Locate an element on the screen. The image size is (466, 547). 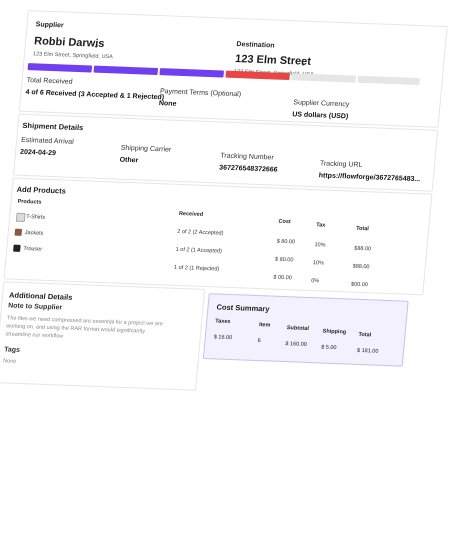
payment-terms-value: None is located at coordinates (168, 104).